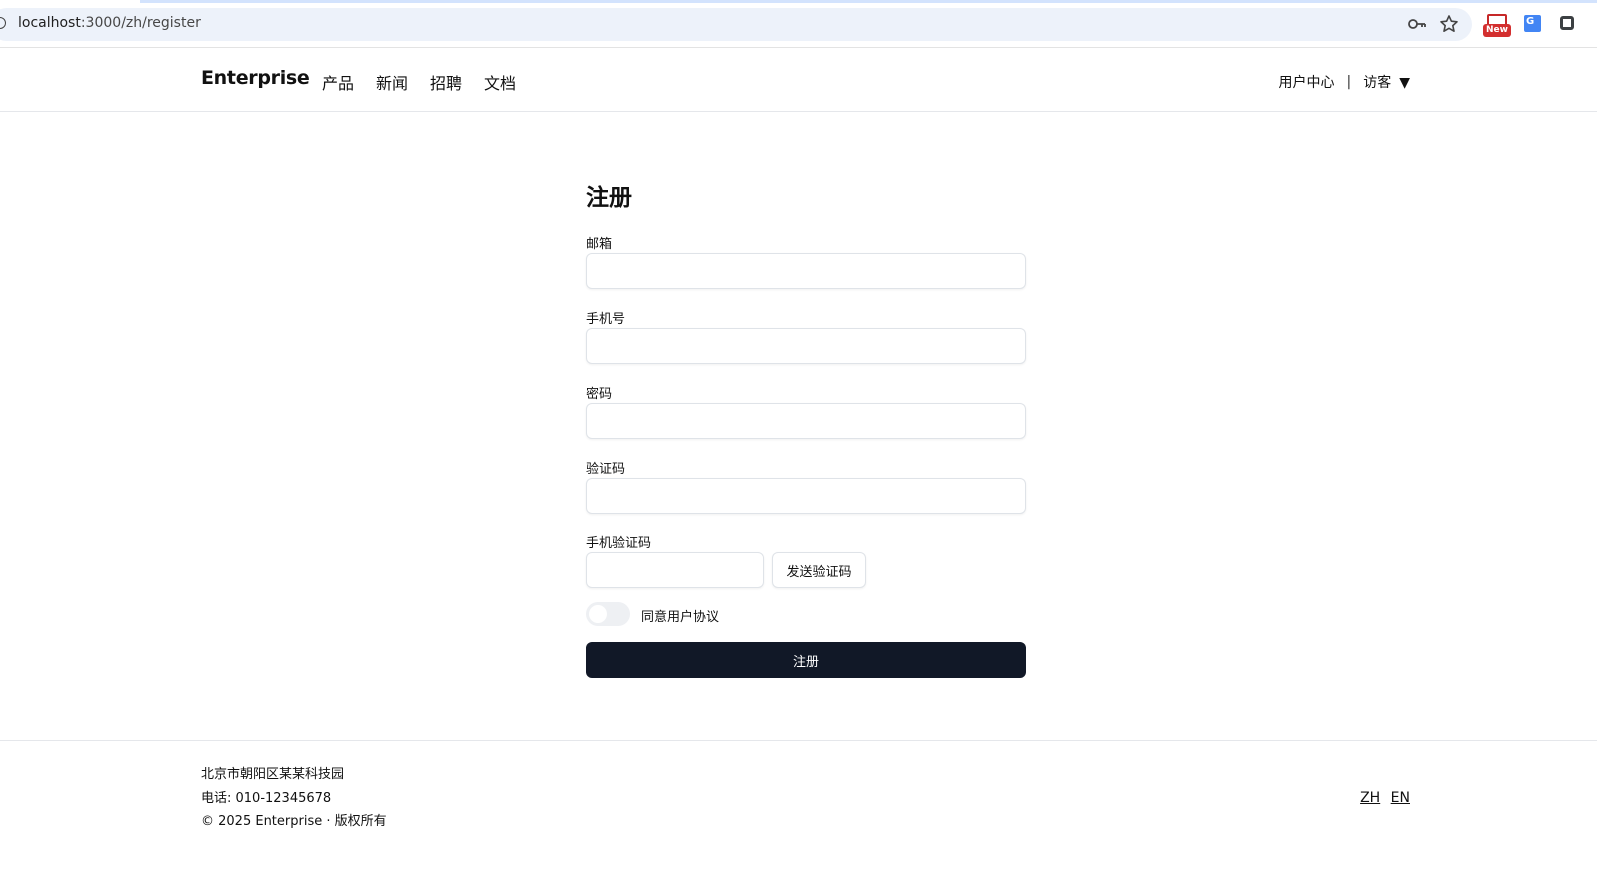 The width and height of the screenshot is (1597, 879). I want to click on sms-code-field, so click(675, 570).